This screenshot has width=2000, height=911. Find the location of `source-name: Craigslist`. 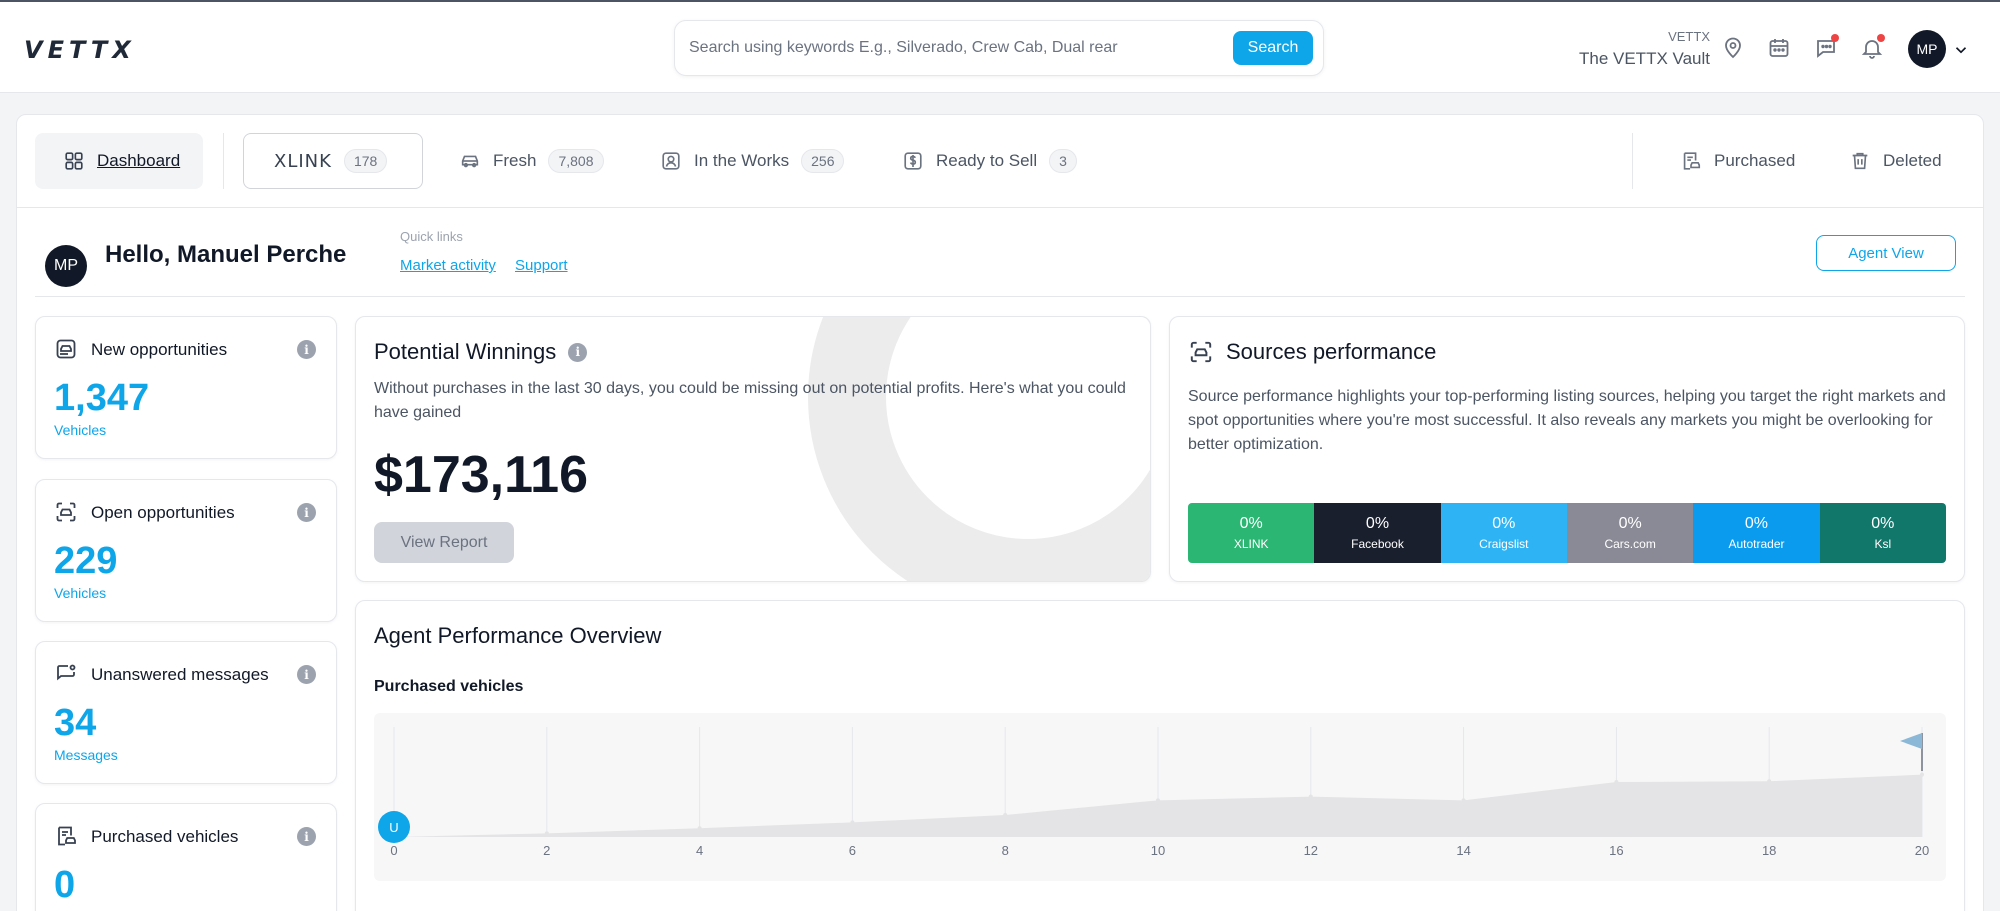

source-name: Craigslist is located at coordinates (1504, 544).